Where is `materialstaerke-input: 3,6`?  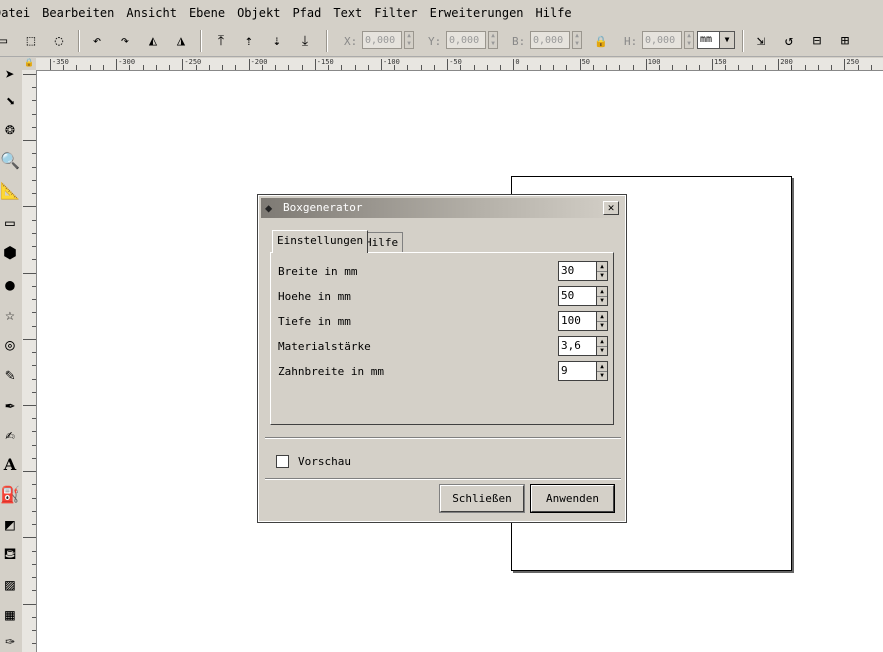
materialstaerke-input: 3,6 is located at coordinates (577, 346).